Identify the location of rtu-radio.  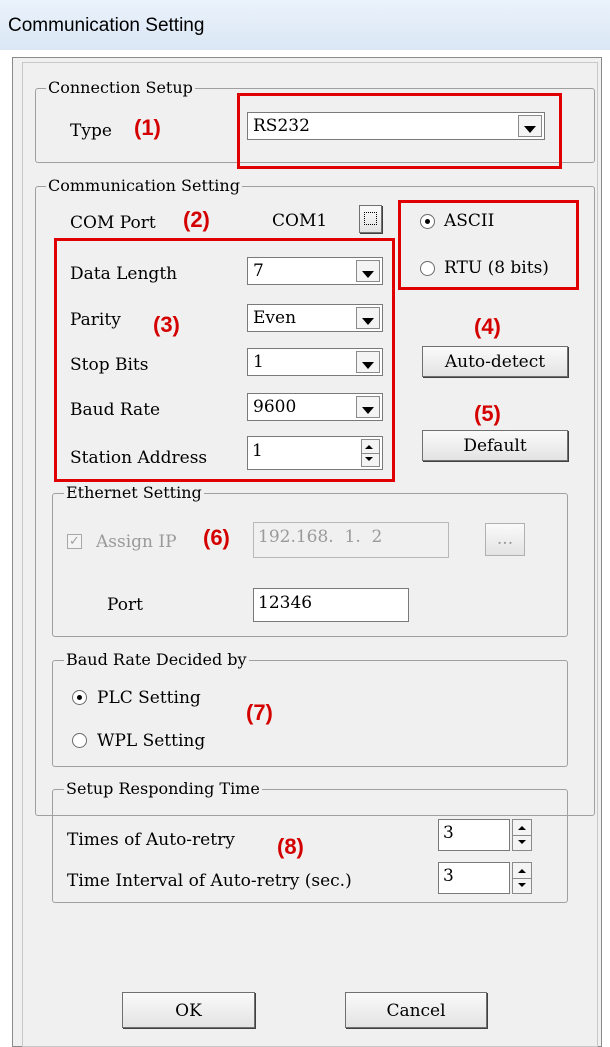
(427, 268).